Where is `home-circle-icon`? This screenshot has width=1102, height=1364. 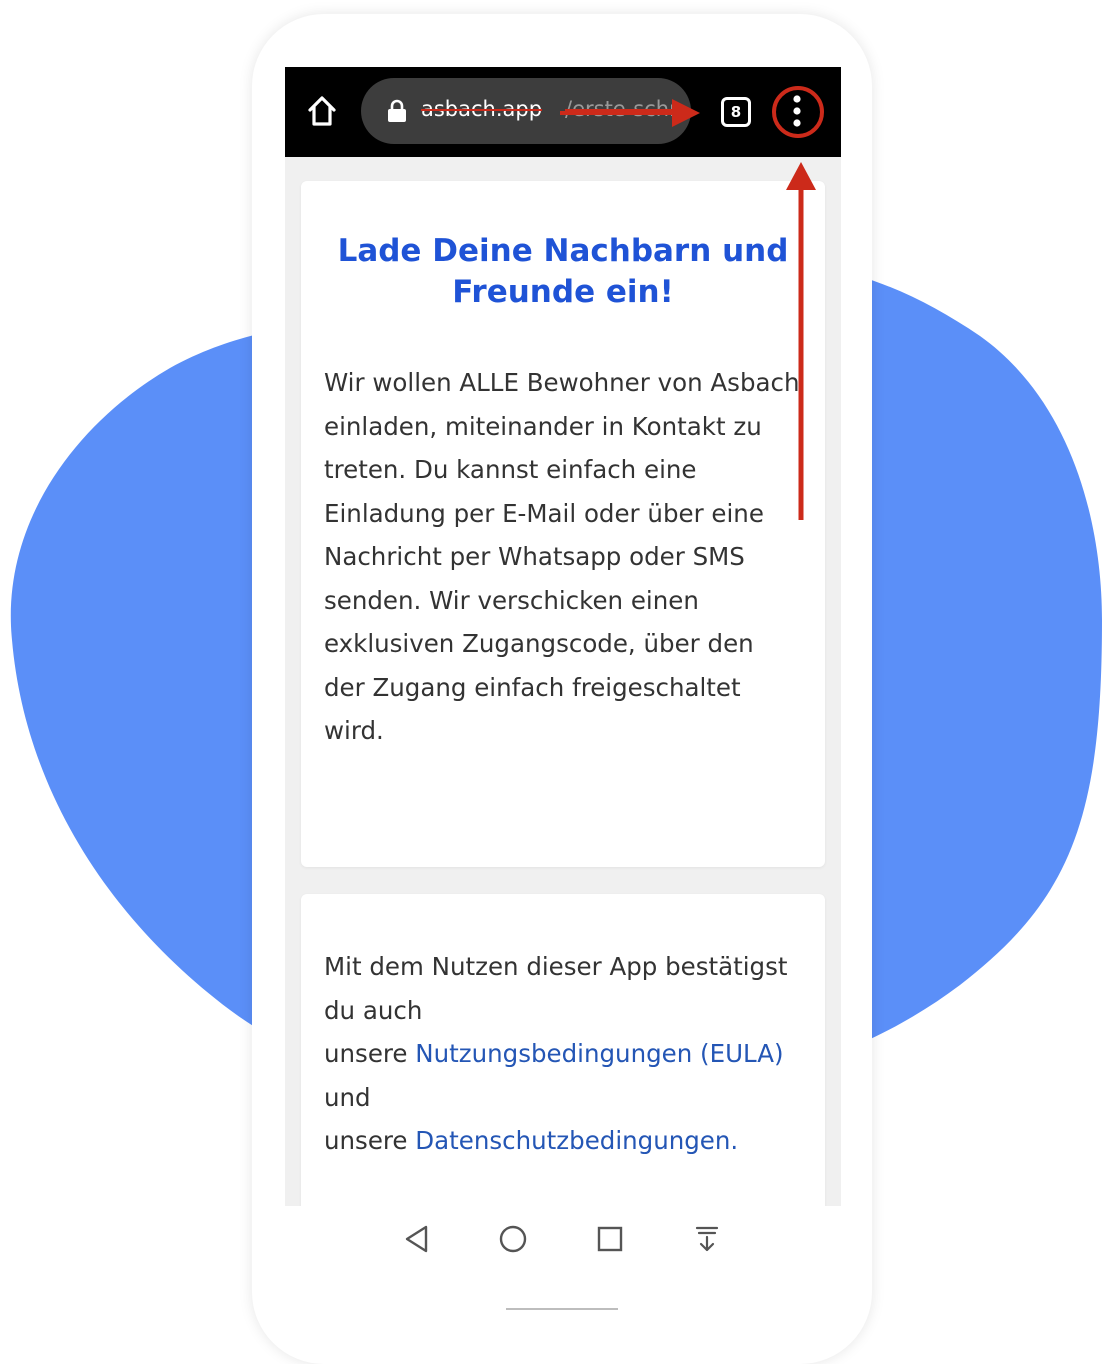 home-circle-icon is located at coordinates (513, 1239).